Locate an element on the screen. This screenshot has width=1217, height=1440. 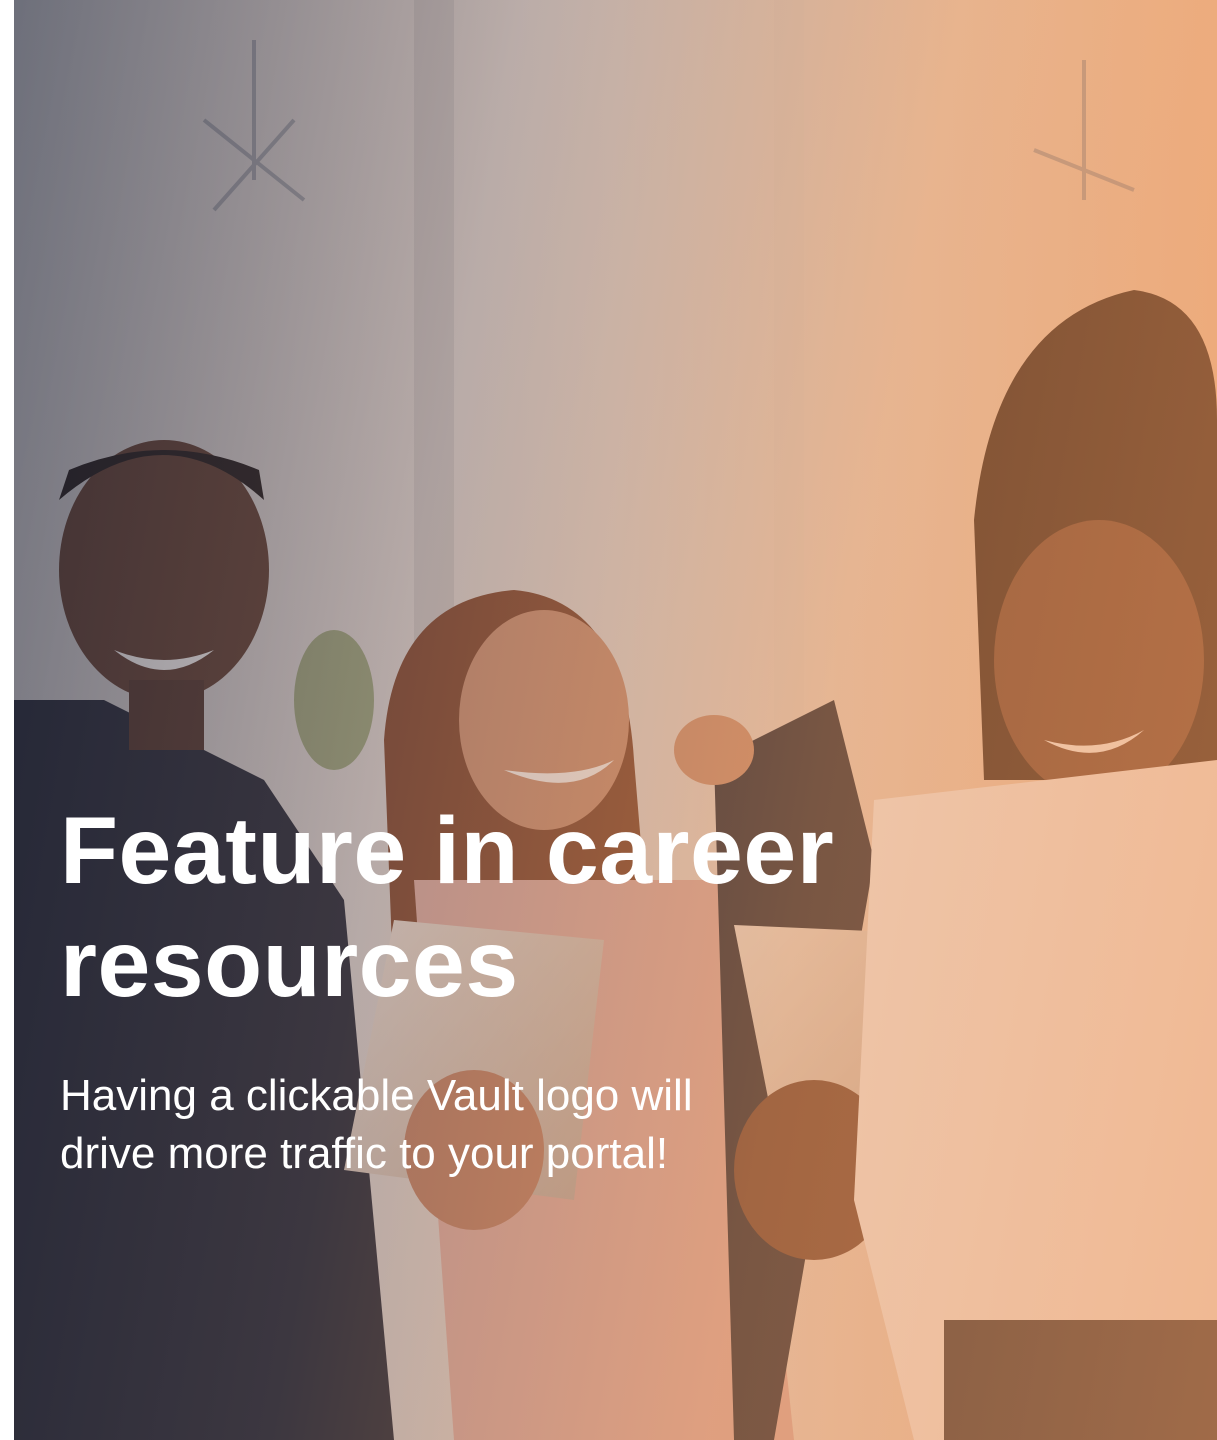
hero-title: Feature in career resources is located at coordinates (447, 907).